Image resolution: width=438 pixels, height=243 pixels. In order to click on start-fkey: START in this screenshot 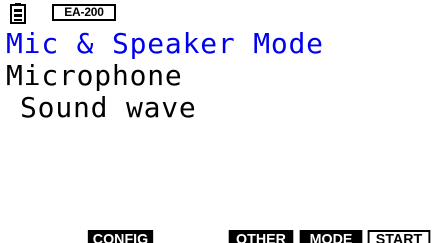, I will do `click(399, 236)`.